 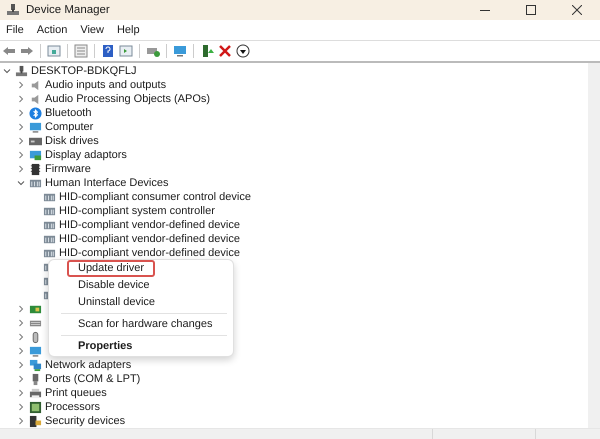 I want to click on tree-item: Audio inputs and outputs, so click(x=105, y=85).